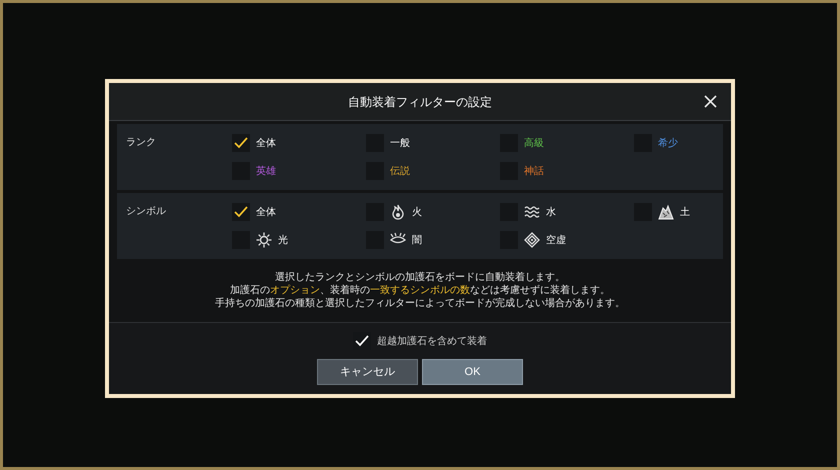 Image resolution: width=840 pixels, height=470 pixels. What do you see at coordinates (685, 213) in the screenshot?
I see `option-label: 土` at bounding box center [685, 213].